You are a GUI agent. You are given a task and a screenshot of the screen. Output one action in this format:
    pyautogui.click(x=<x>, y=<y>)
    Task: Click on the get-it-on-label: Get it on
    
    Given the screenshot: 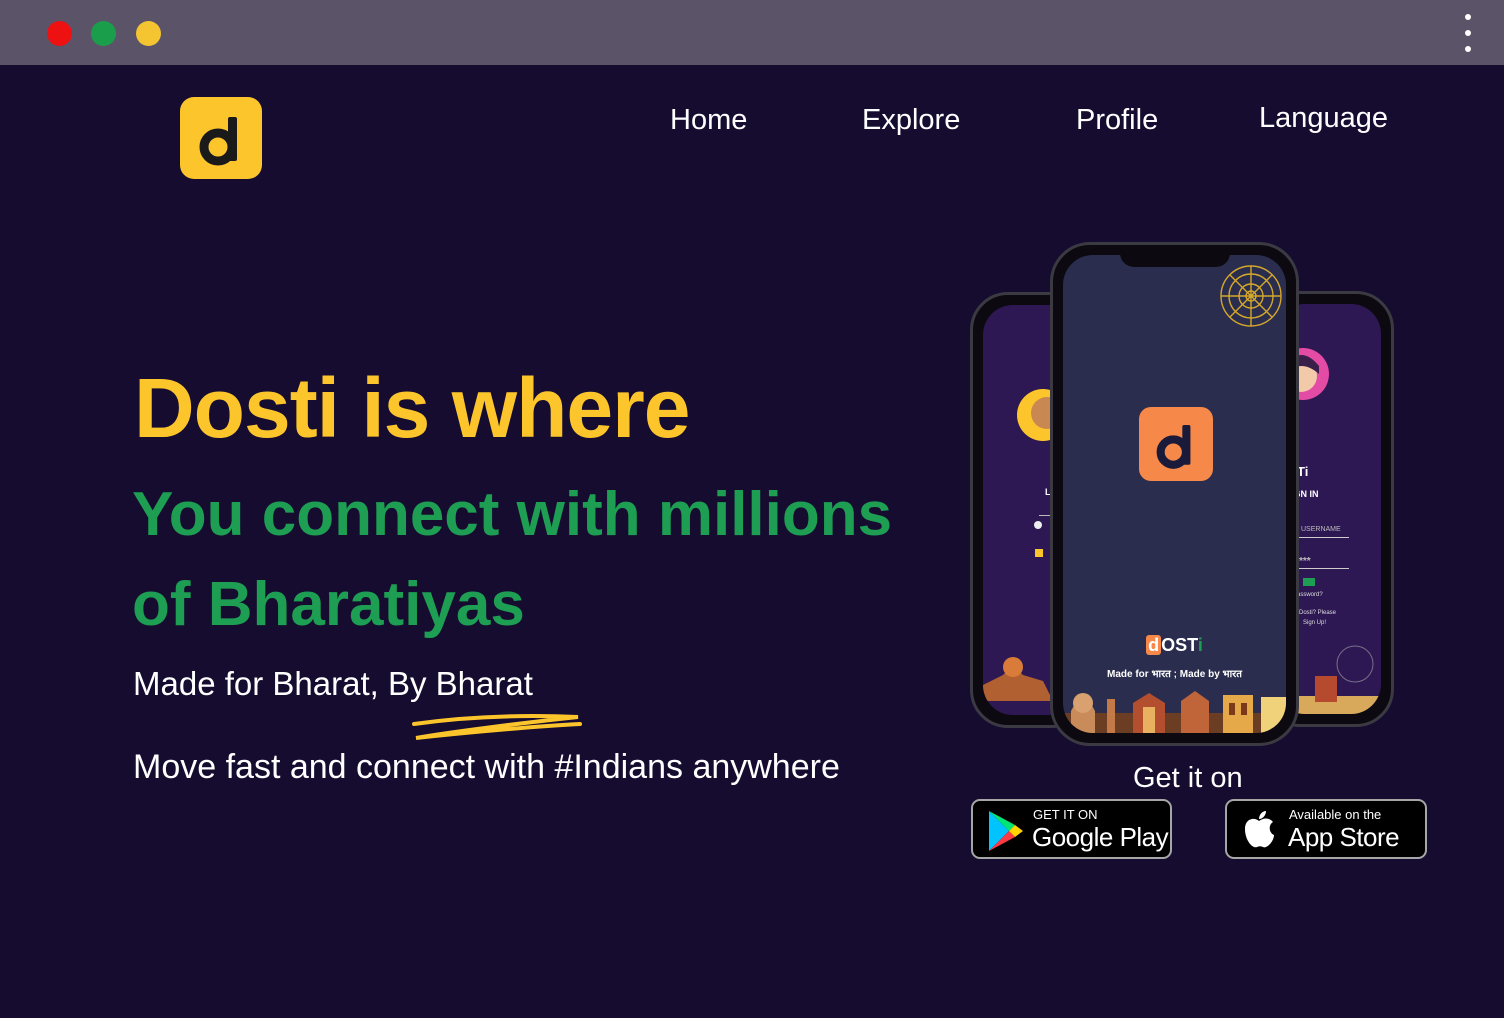 What is the action you would take?
    pyautogui.click(x=1188, y=778)
    